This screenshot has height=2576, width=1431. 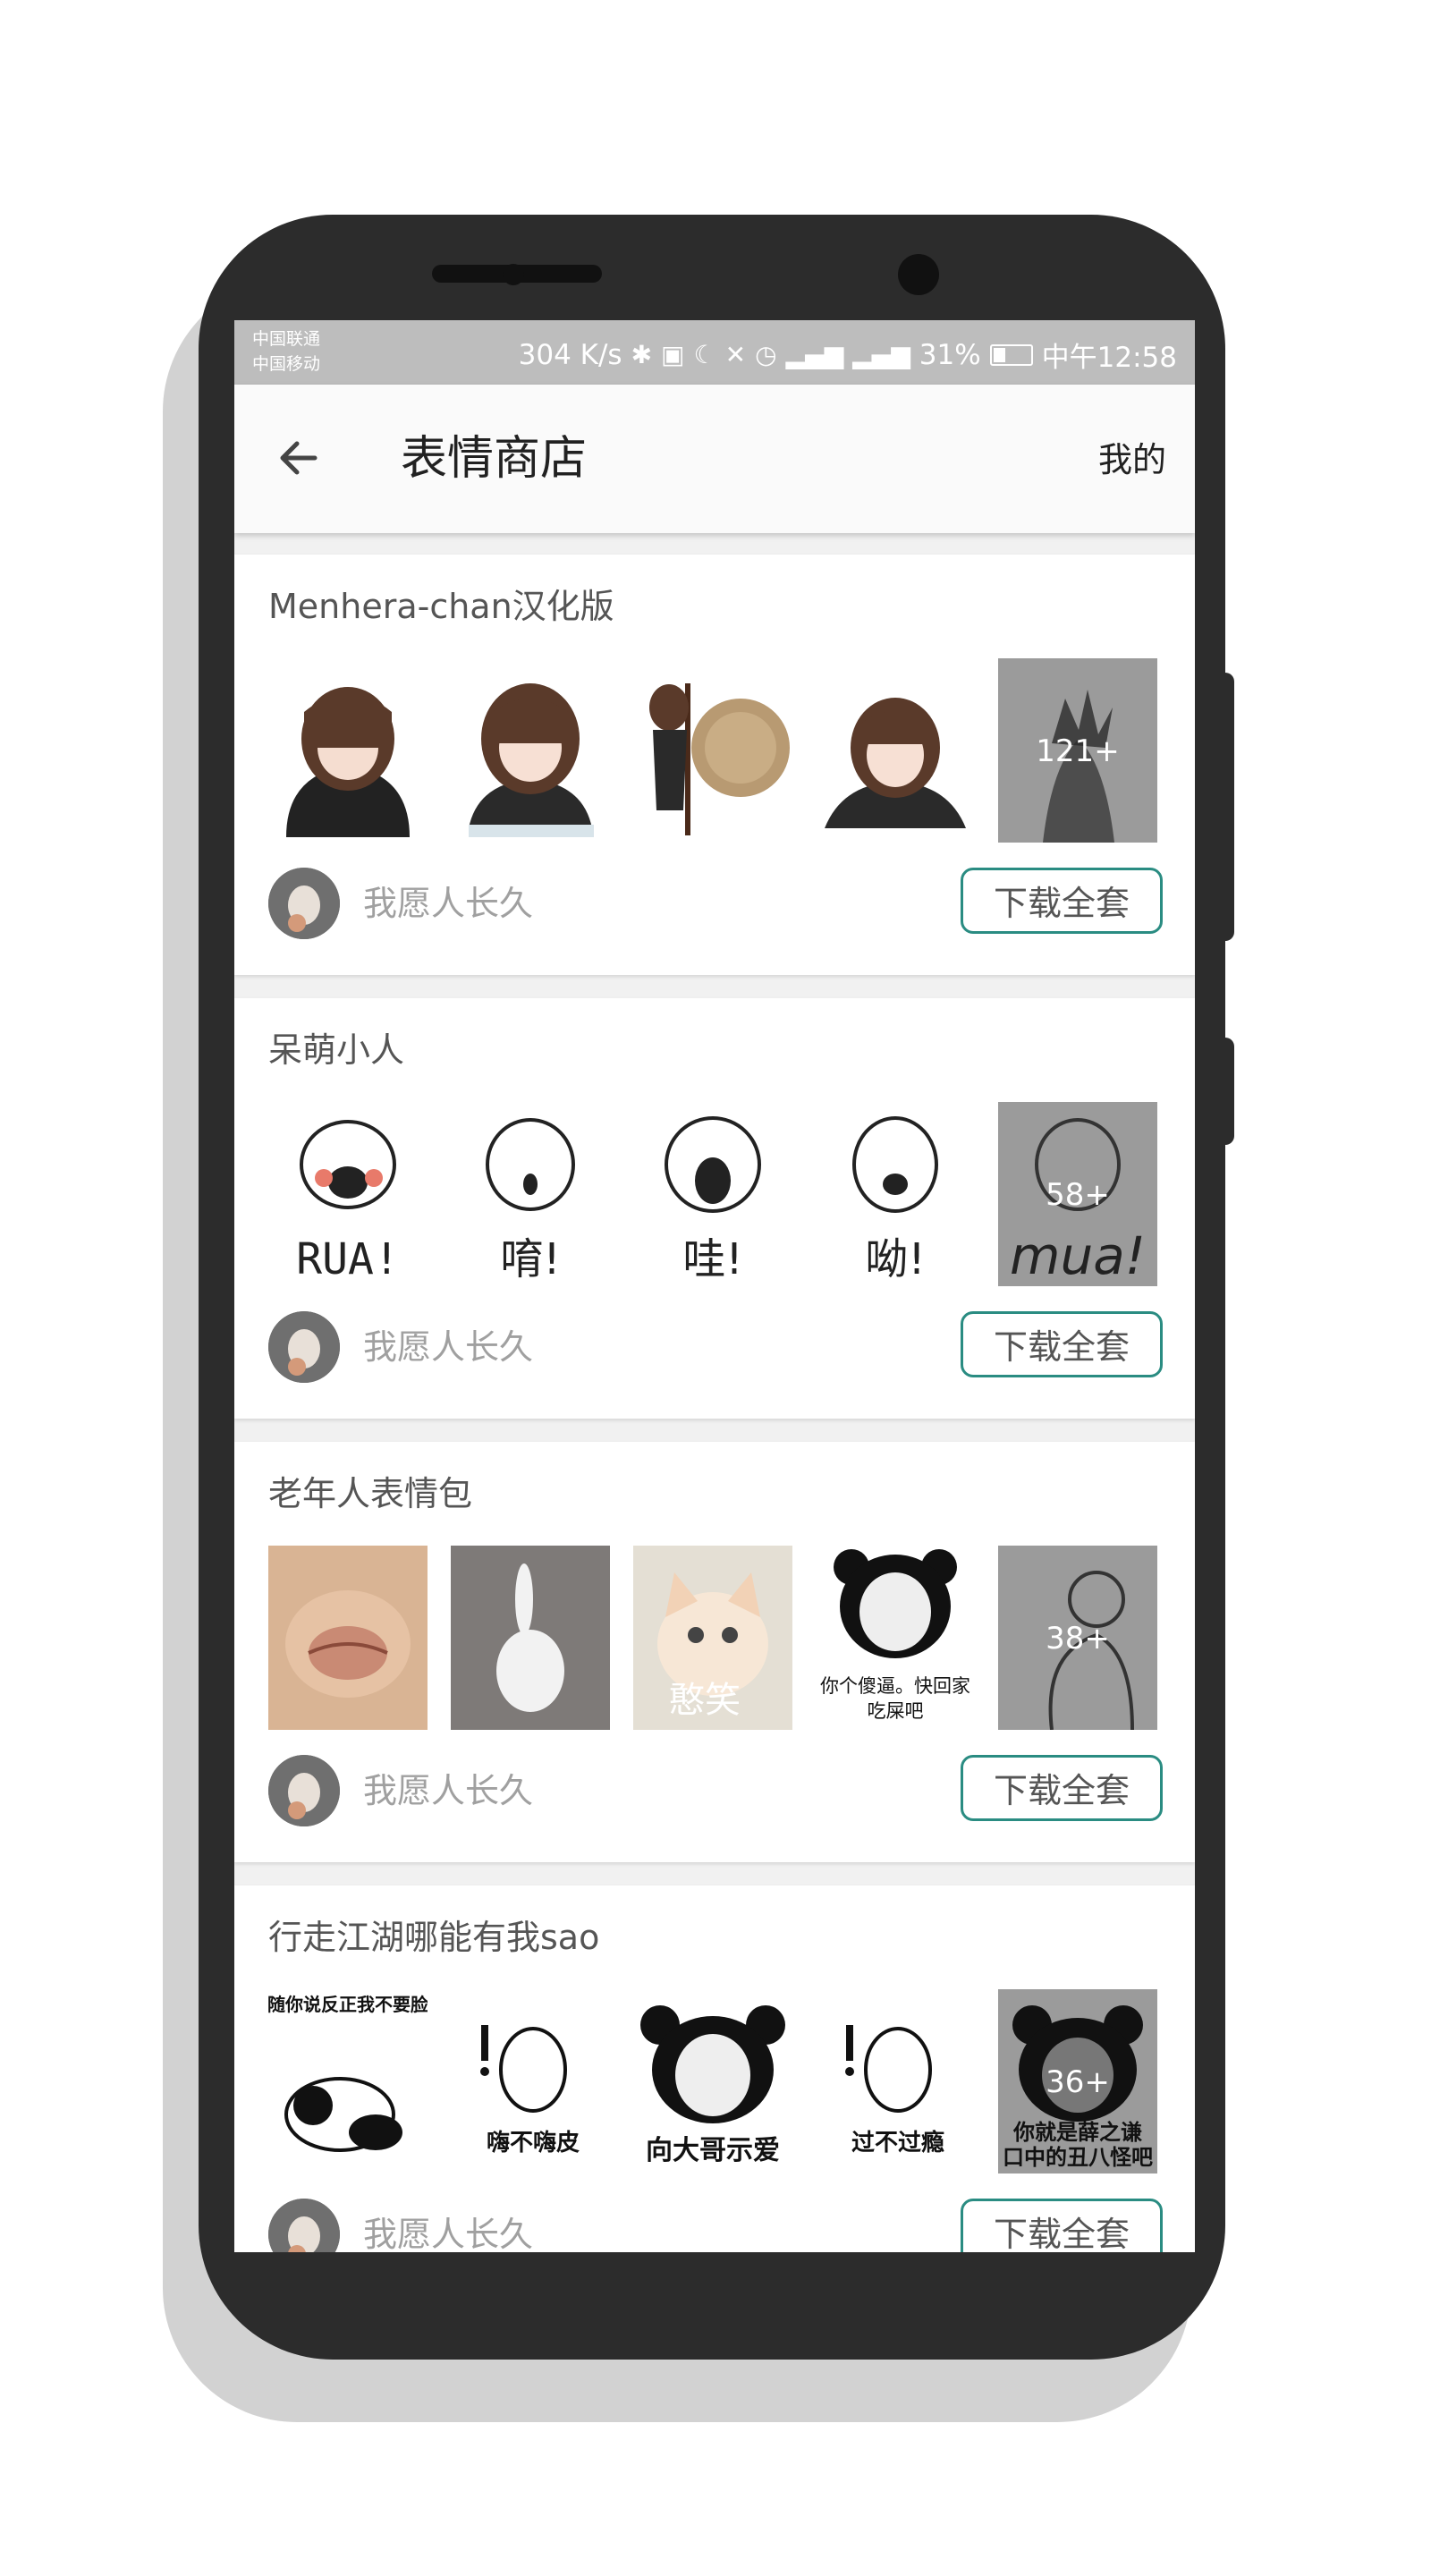 What do you see at coordinates (713, 2150) in the screenshot?
I see `sticker-caption: 向大哥示爱` at bounding box center [713, 2150].